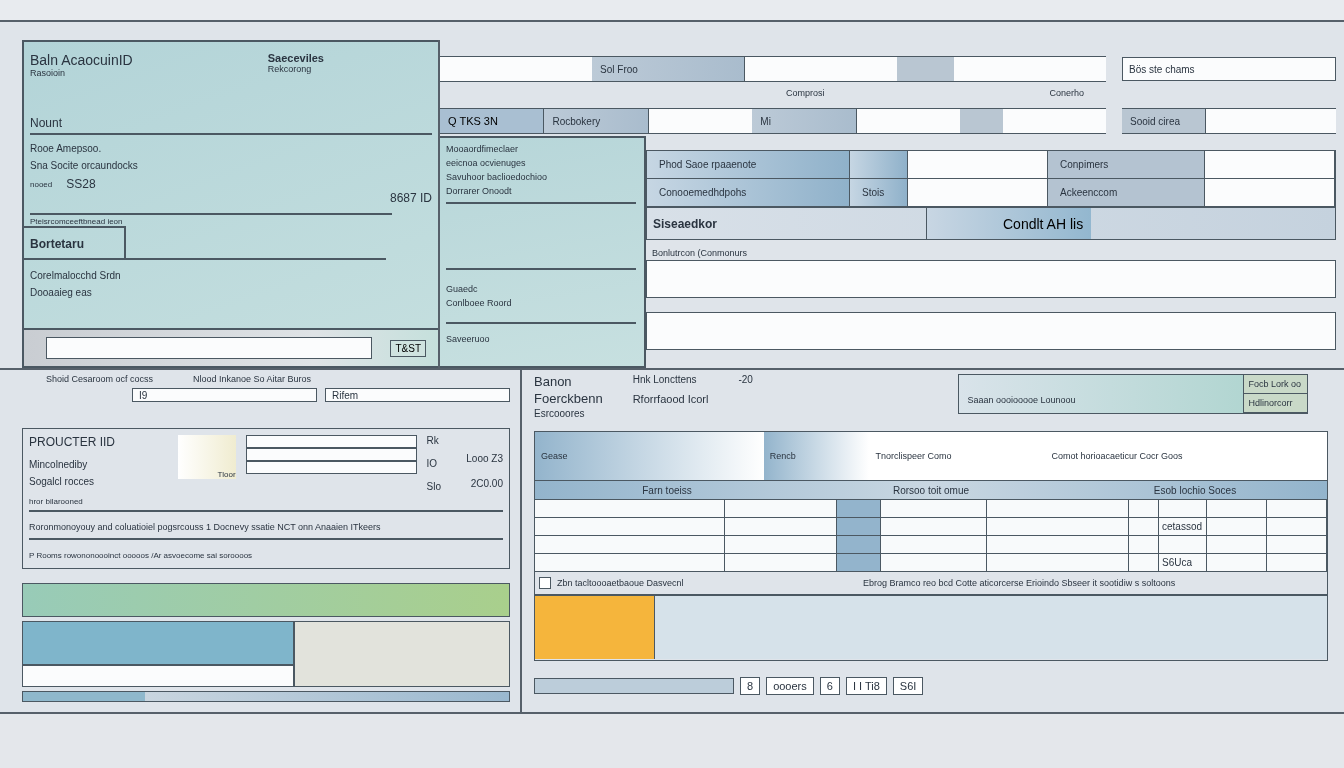  Describe the element at coordinates (56, 501) in the screenshot. I see `hint-text: hror bilarooned` at that location.